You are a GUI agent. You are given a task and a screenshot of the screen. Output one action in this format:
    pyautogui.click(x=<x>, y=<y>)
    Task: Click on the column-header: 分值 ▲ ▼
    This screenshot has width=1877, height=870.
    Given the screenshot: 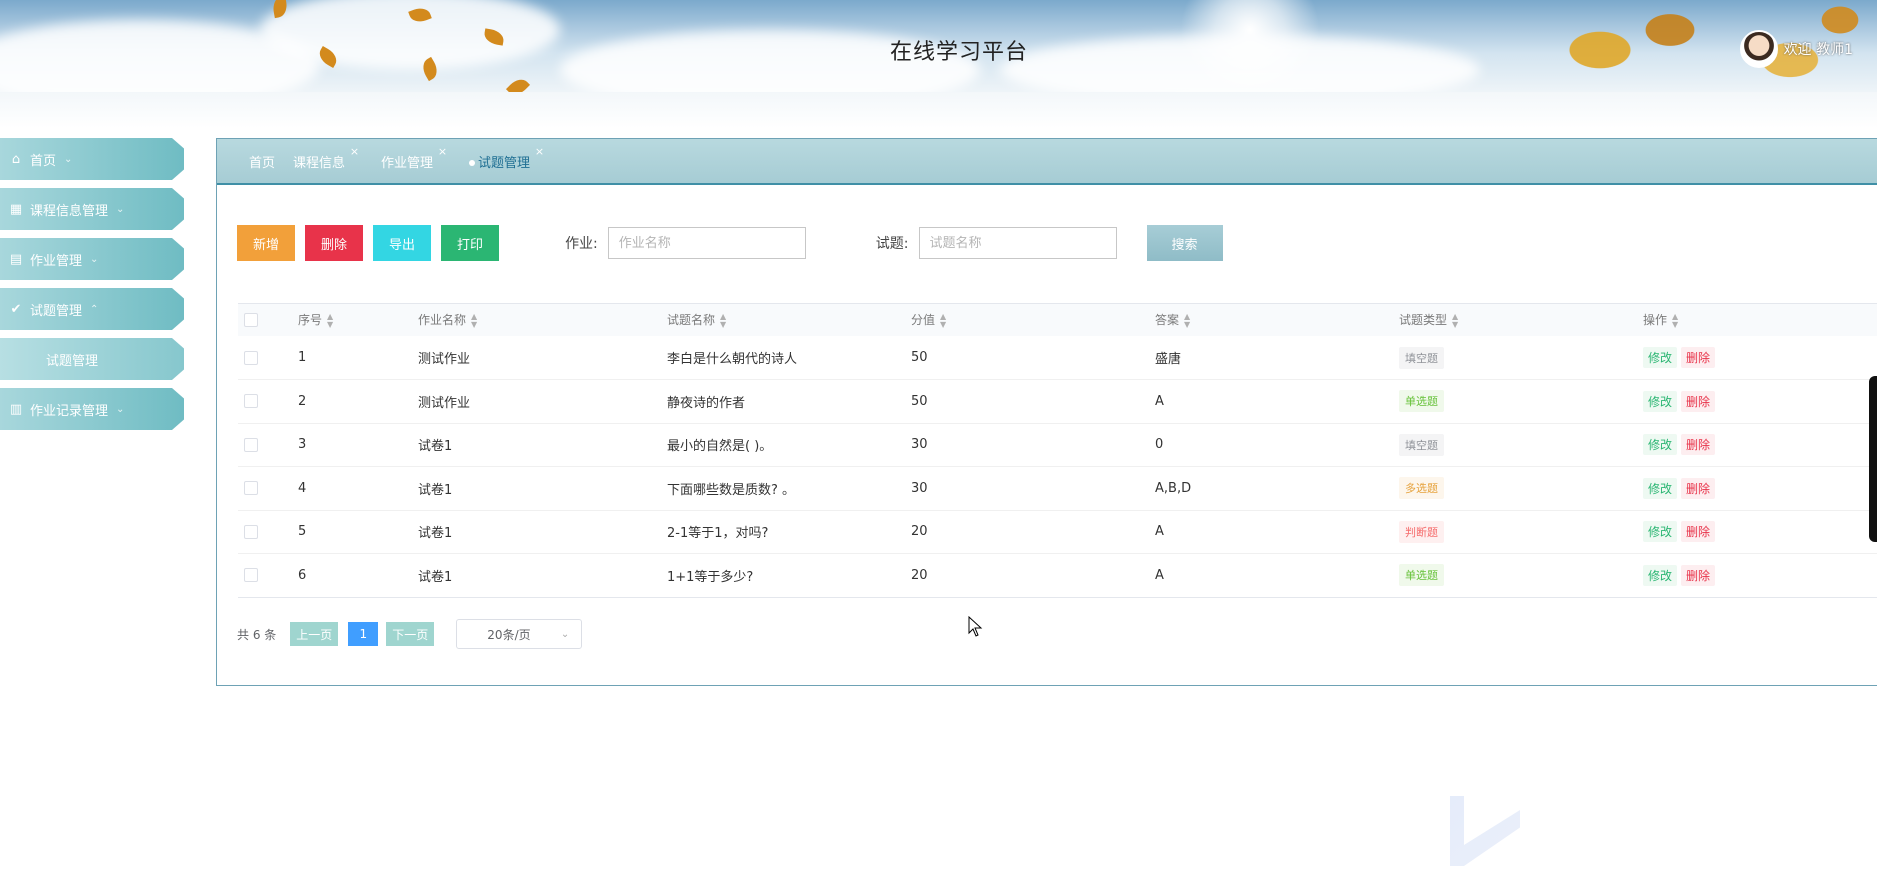 What is the action you would take?
    pyautogui.click(x=1033, y=320)
    